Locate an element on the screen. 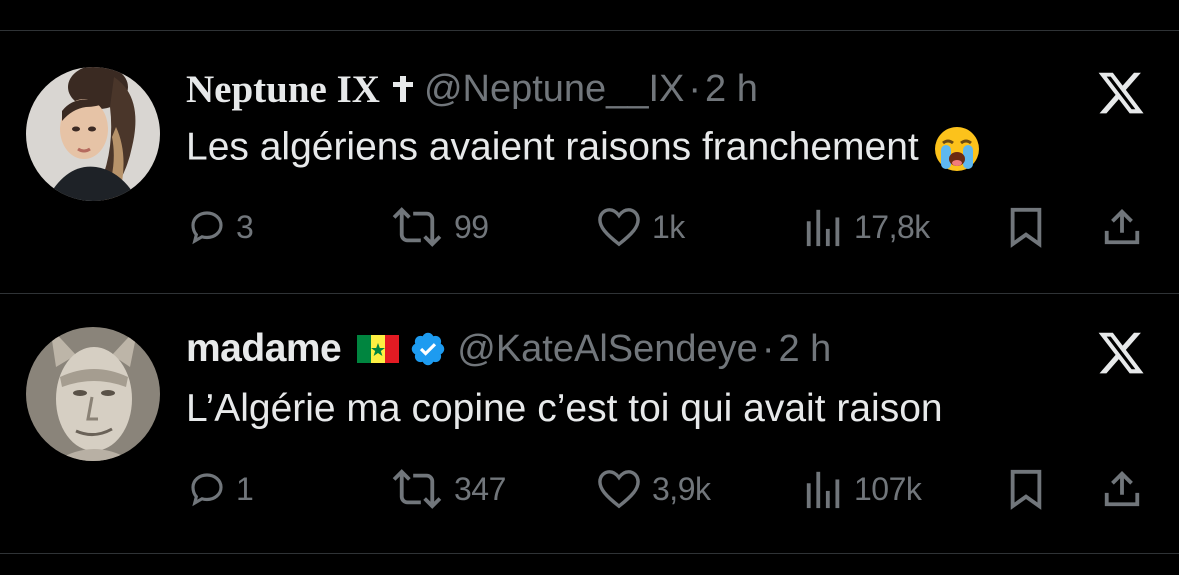 This screenshot has height=575, width=1179. author-handle: @KateAlSendeye is located at coordinates (607, 349).